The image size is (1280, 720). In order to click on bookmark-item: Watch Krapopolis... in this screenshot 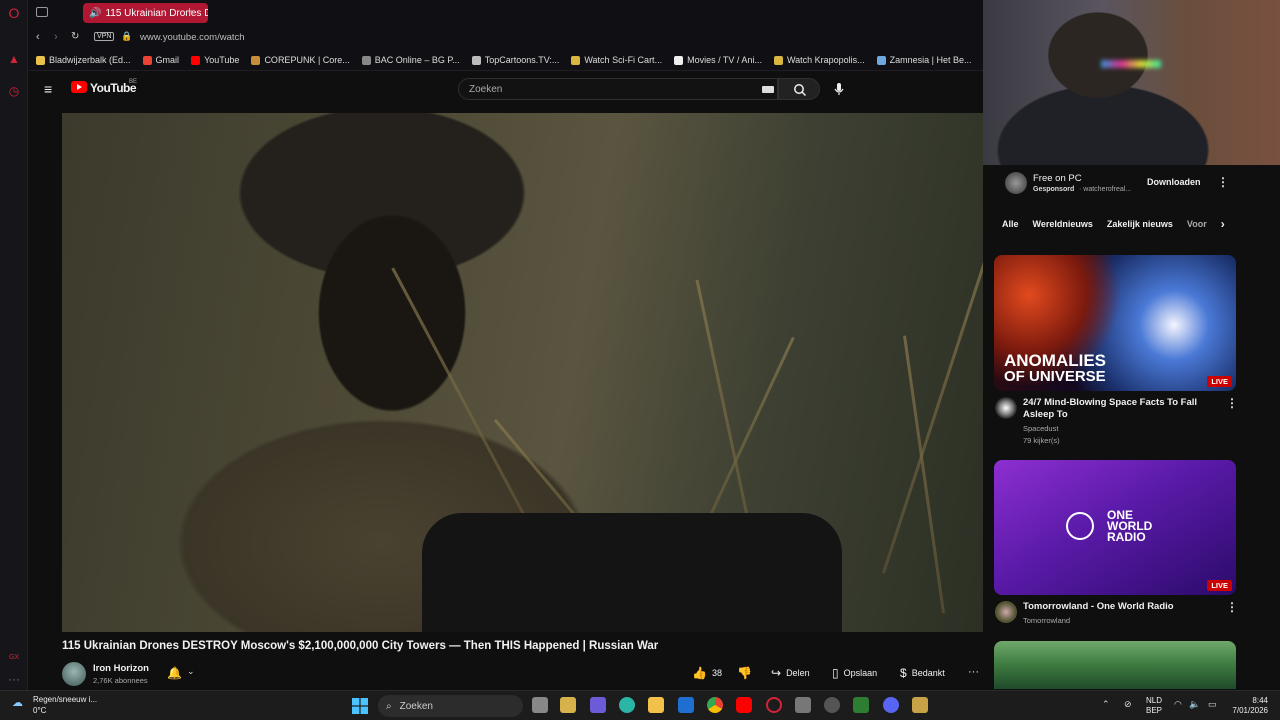, I will do `click(819, 60)`.